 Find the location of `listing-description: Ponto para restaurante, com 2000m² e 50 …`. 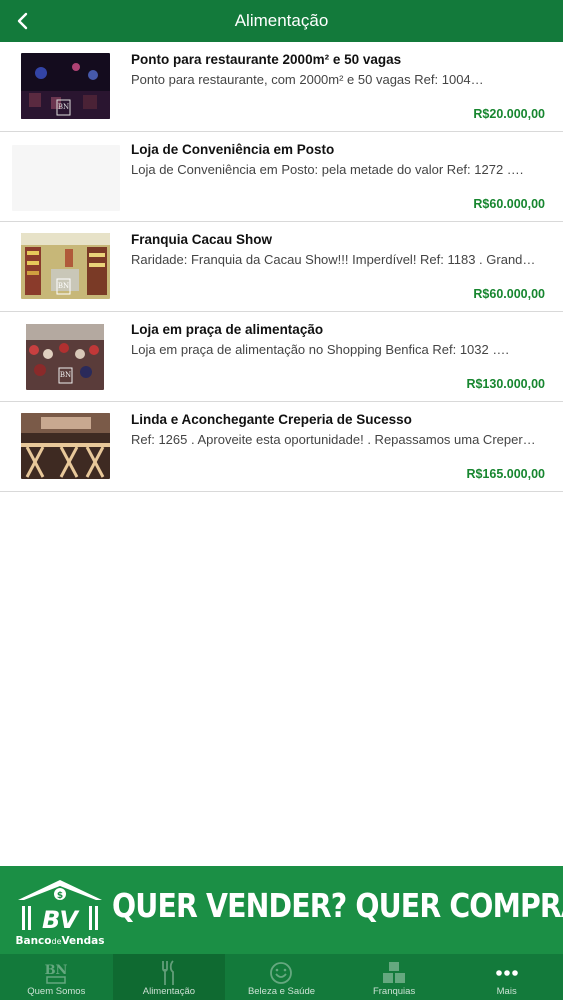

listing-description: Ponto para restaurante, com 2000m² e 50 … is located at coordinates (307, 79).